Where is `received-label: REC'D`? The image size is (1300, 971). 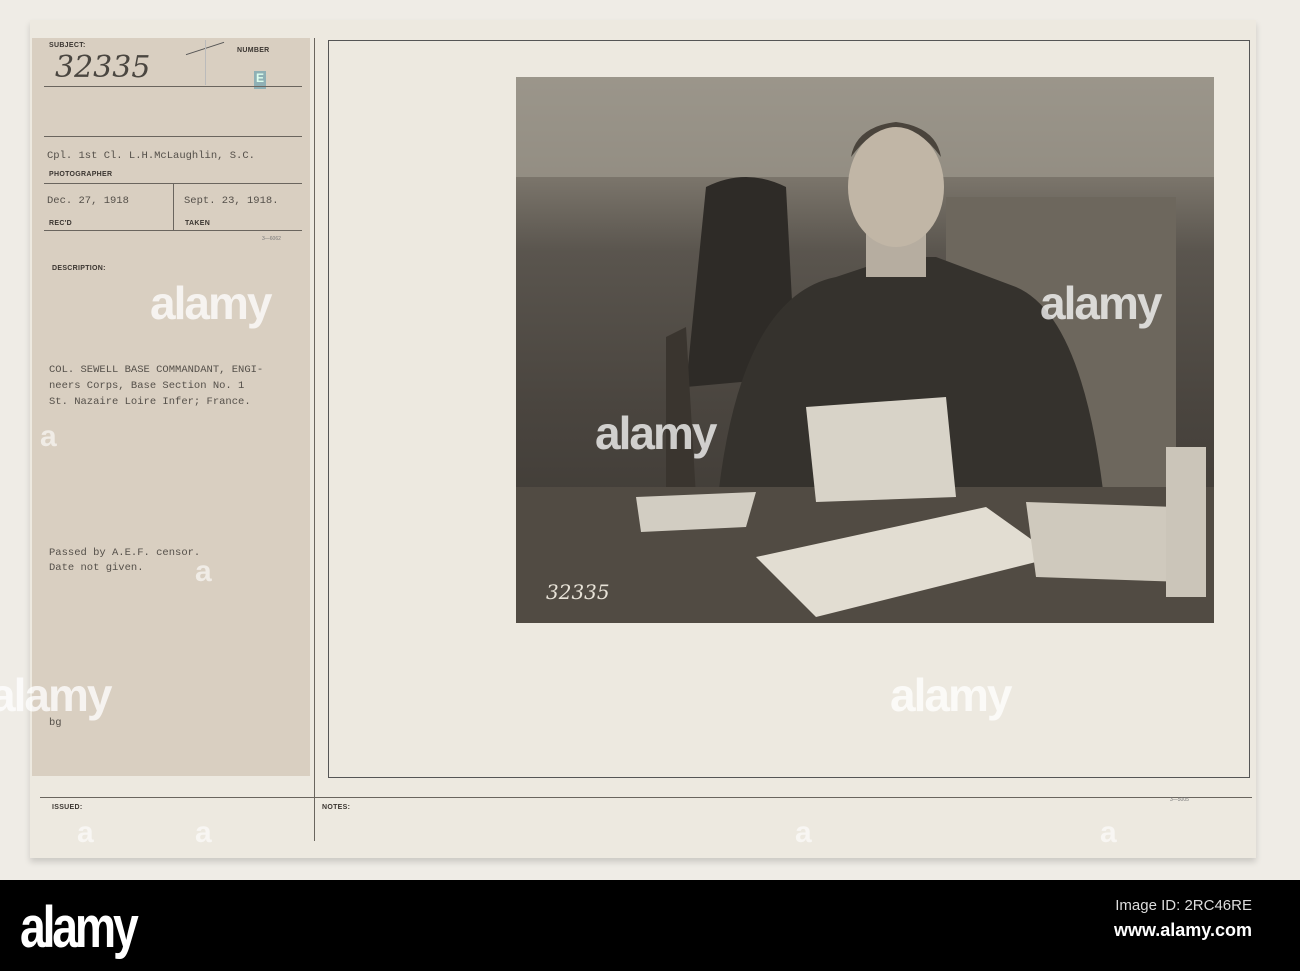 received-label: REC'D is located at coordinates (60, 223).